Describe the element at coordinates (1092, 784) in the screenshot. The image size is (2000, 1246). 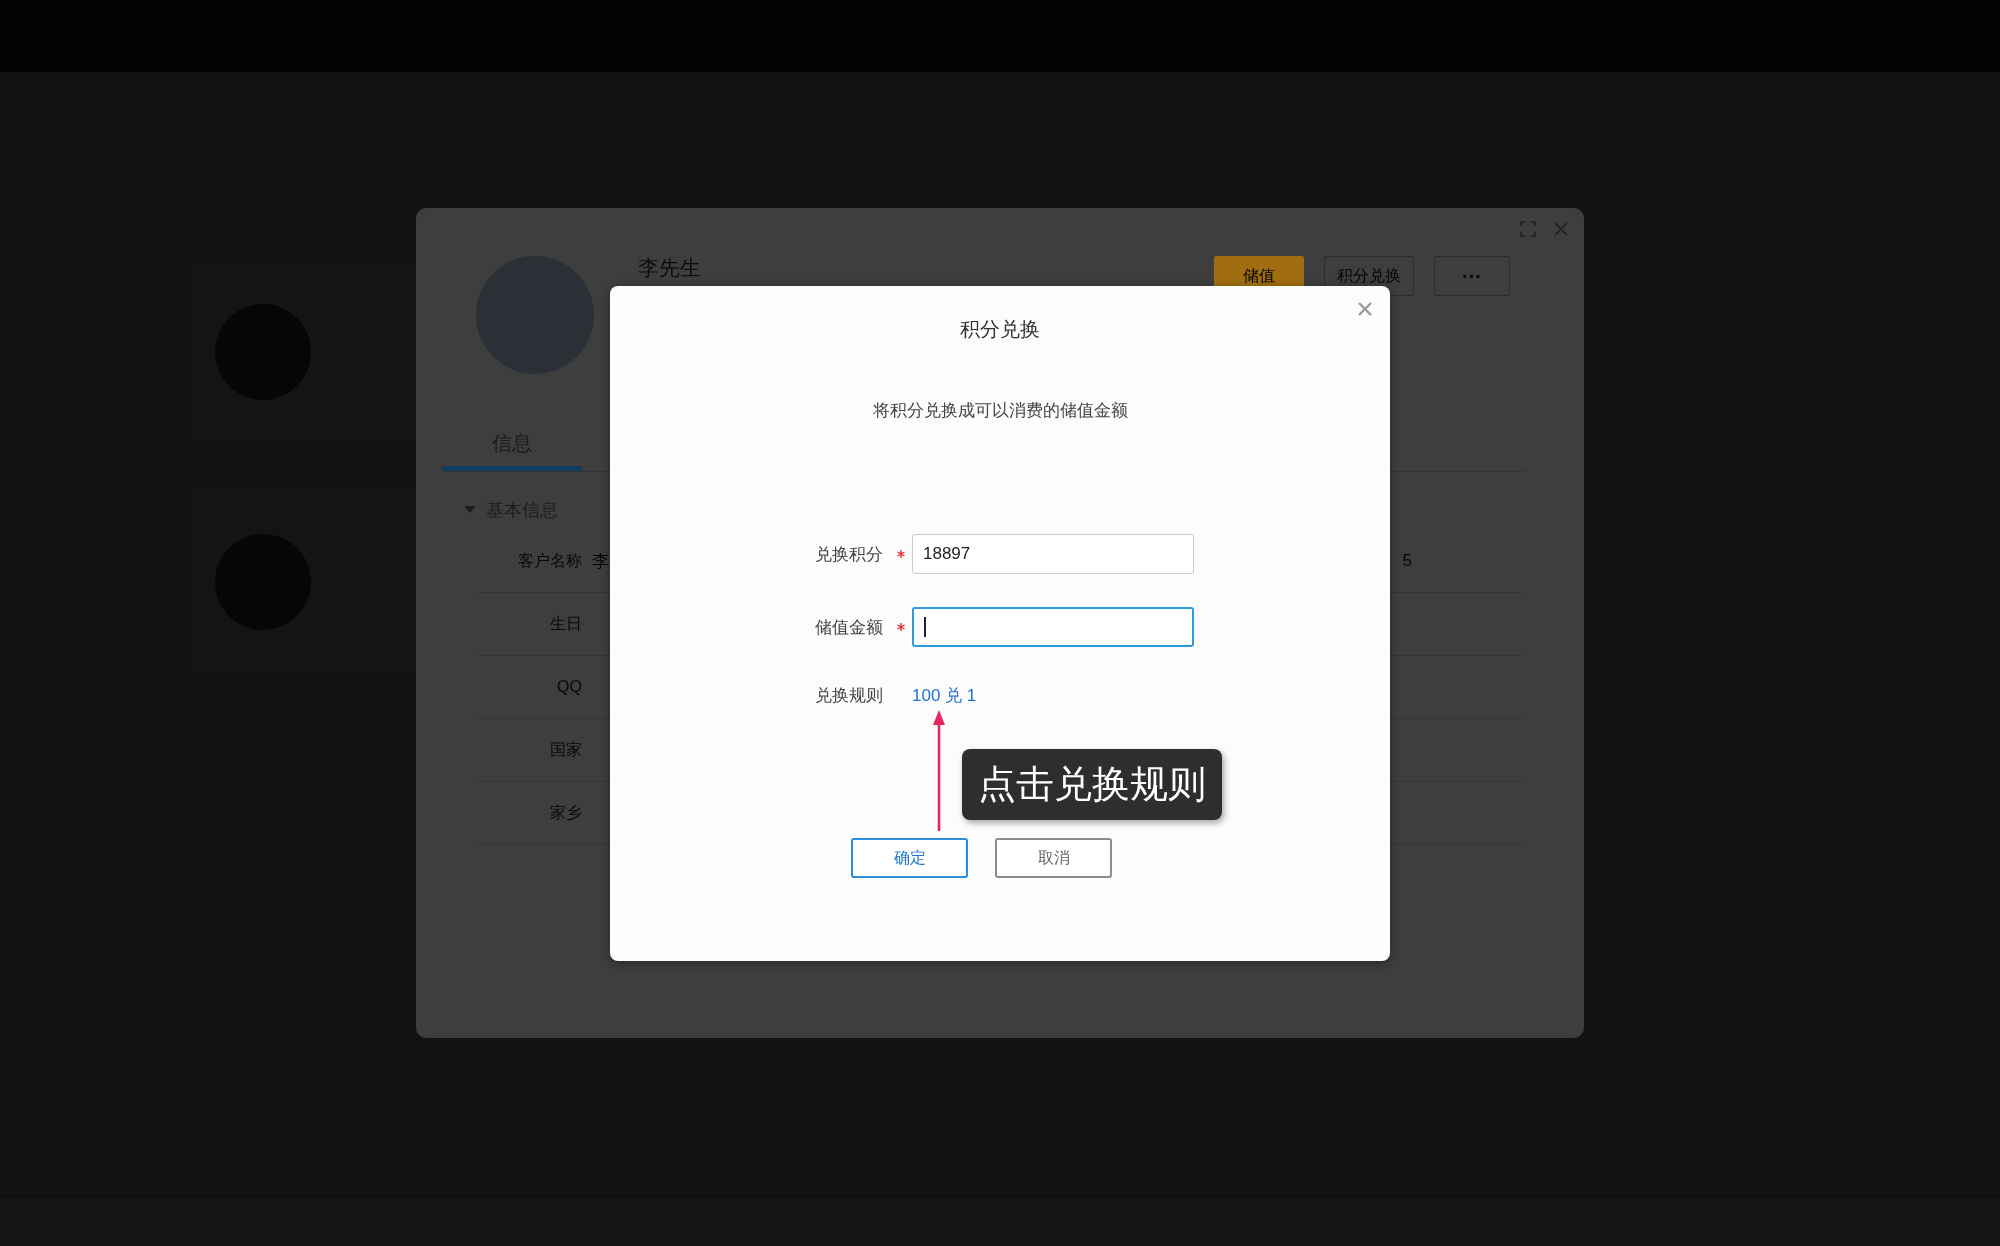
I see `callout-tooltip: 点击兑换规则` at that location.